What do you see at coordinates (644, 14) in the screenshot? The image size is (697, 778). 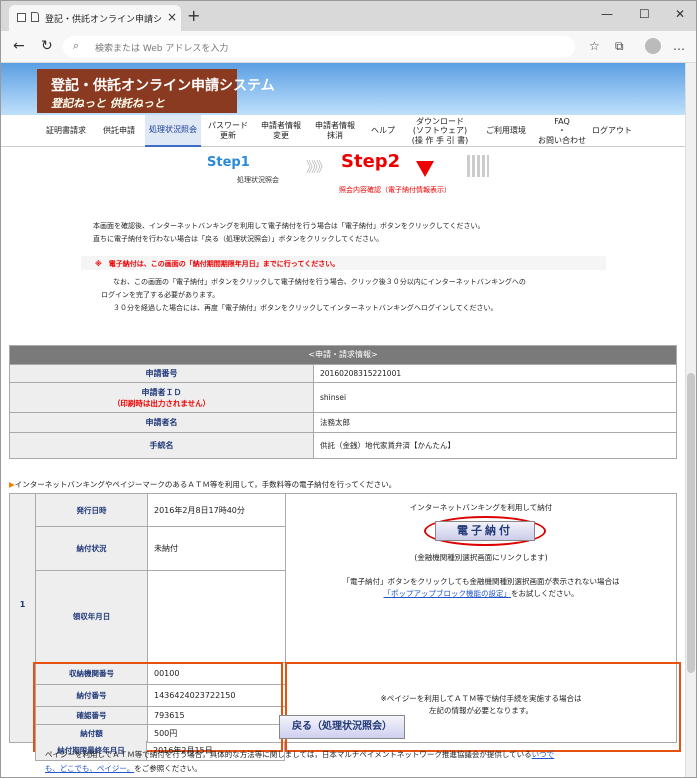 I see `maximize-icon: ☐` at bounding box center [644, 14].